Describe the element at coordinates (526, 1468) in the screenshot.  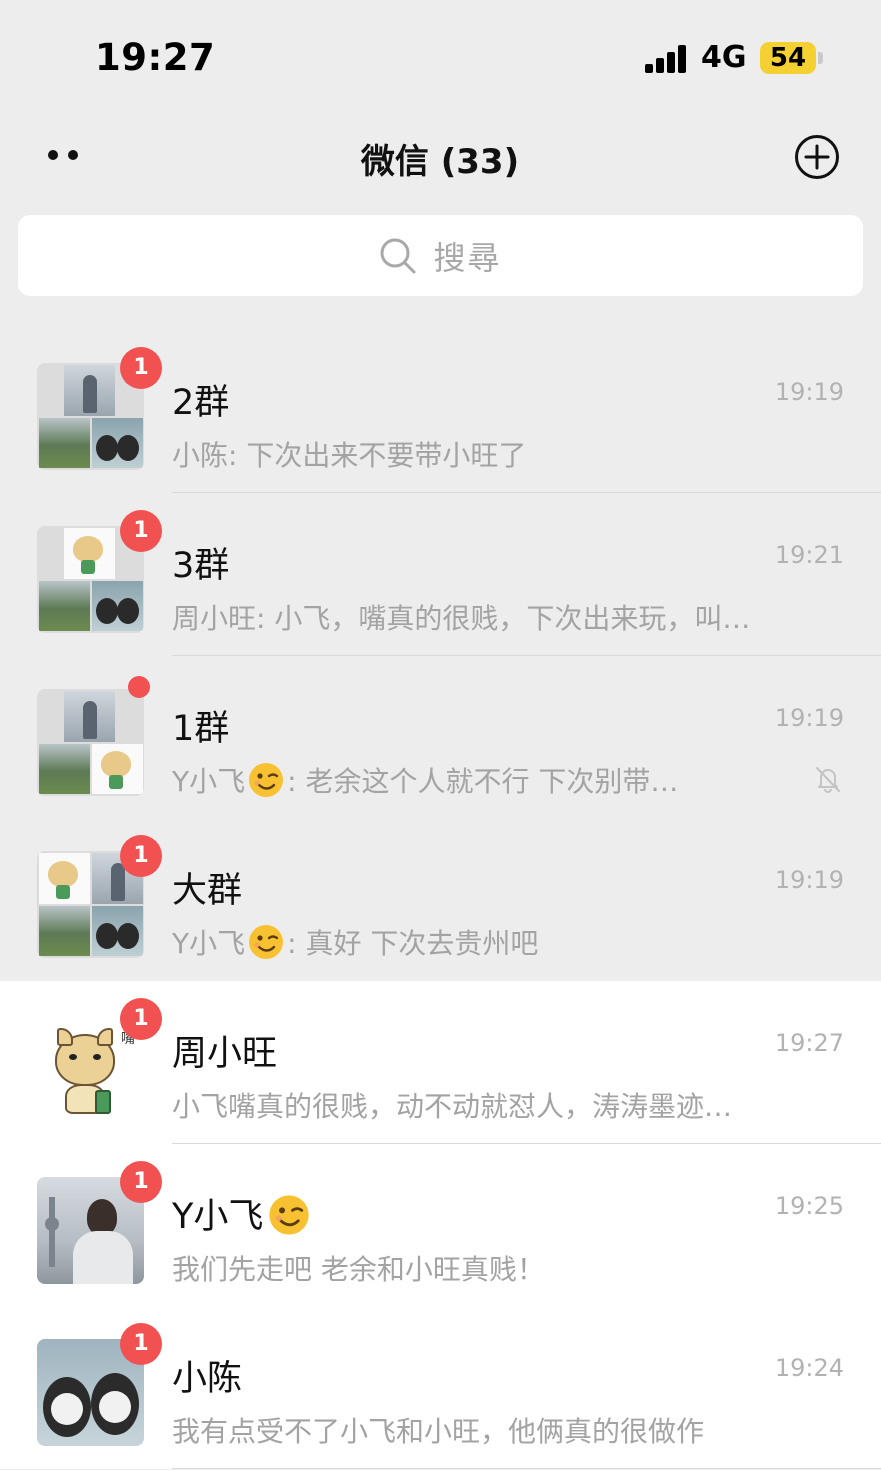
I see `divider` at that location.